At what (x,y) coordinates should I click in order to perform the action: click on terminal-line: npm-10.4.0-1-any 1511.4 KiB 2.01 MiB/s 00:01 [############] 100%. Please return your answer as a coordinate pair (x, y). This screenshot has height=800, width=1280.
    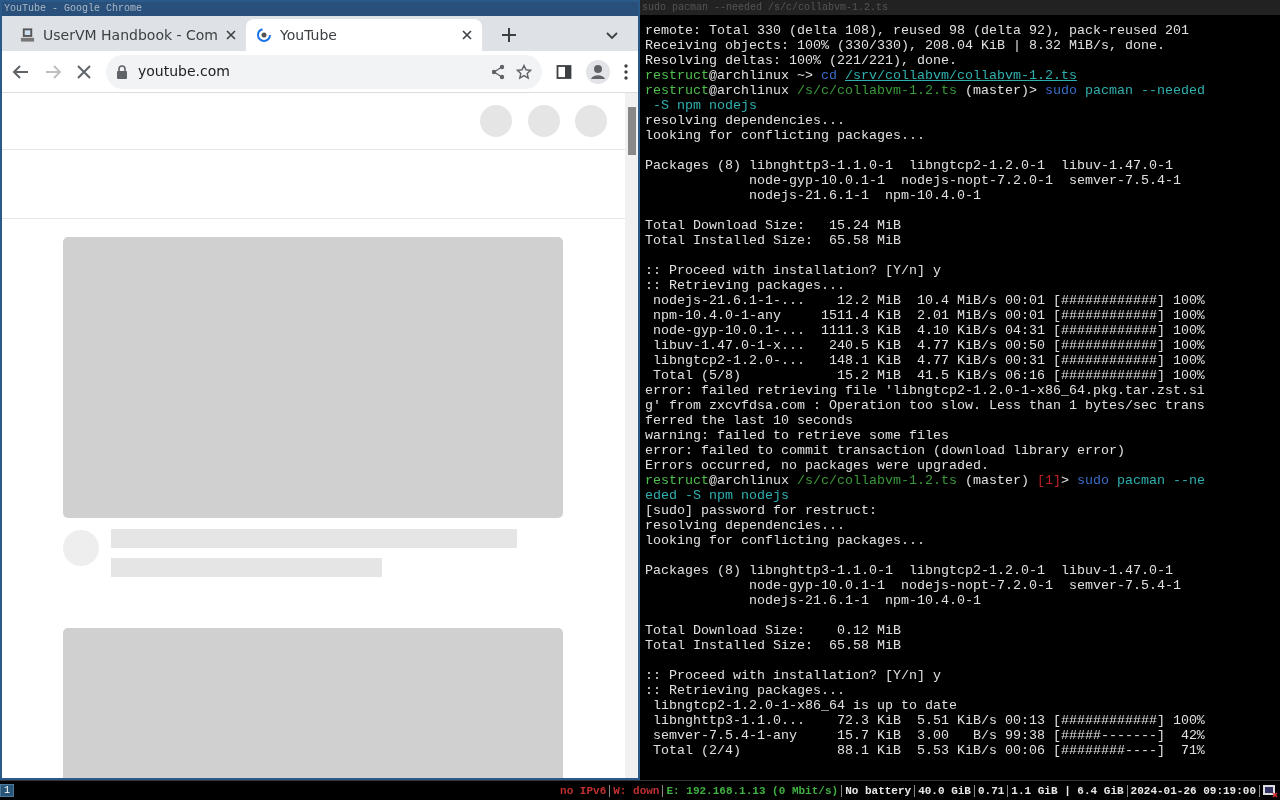
    Looking at the image, I should click on (929, 315).